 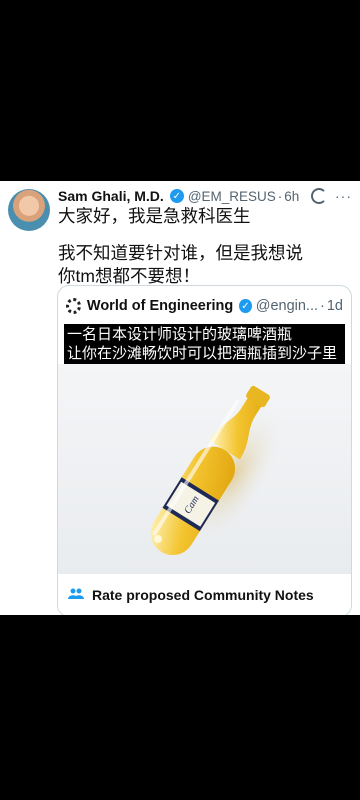 I want to click on quote-time: 1d, so click(x=335, y=306).